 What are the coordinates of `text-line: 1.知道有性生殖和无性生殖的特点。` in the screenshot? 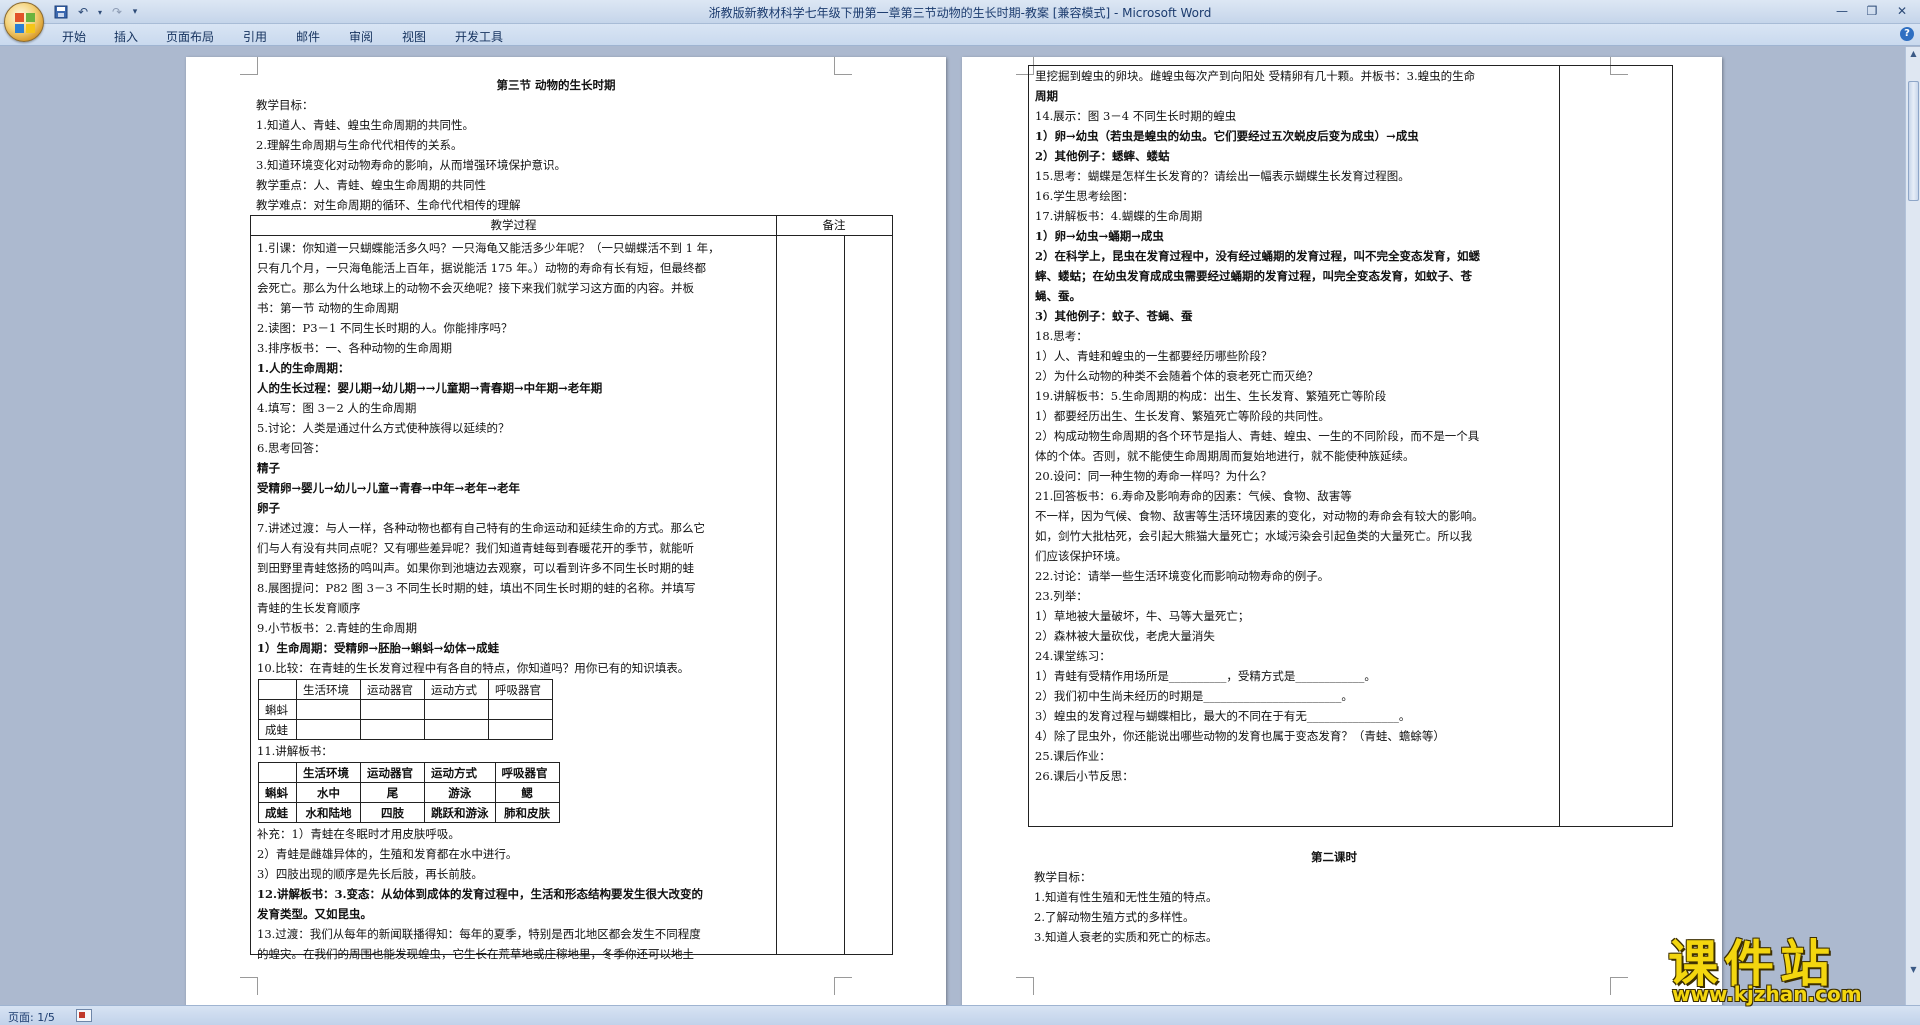 It's located at (1126, 897).